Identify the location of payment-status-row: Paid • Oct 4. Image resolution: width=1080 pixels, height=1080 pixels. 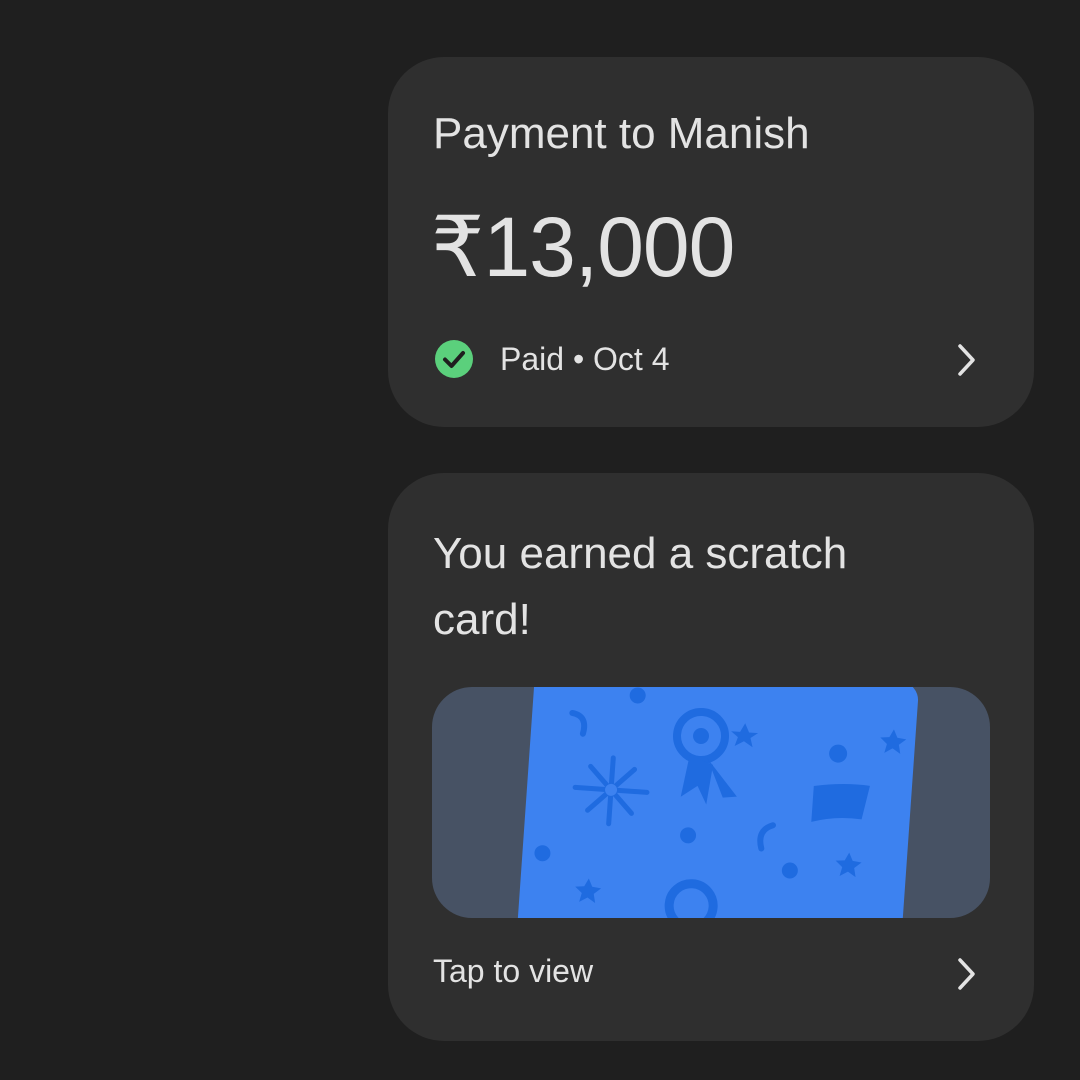
(552, 359).